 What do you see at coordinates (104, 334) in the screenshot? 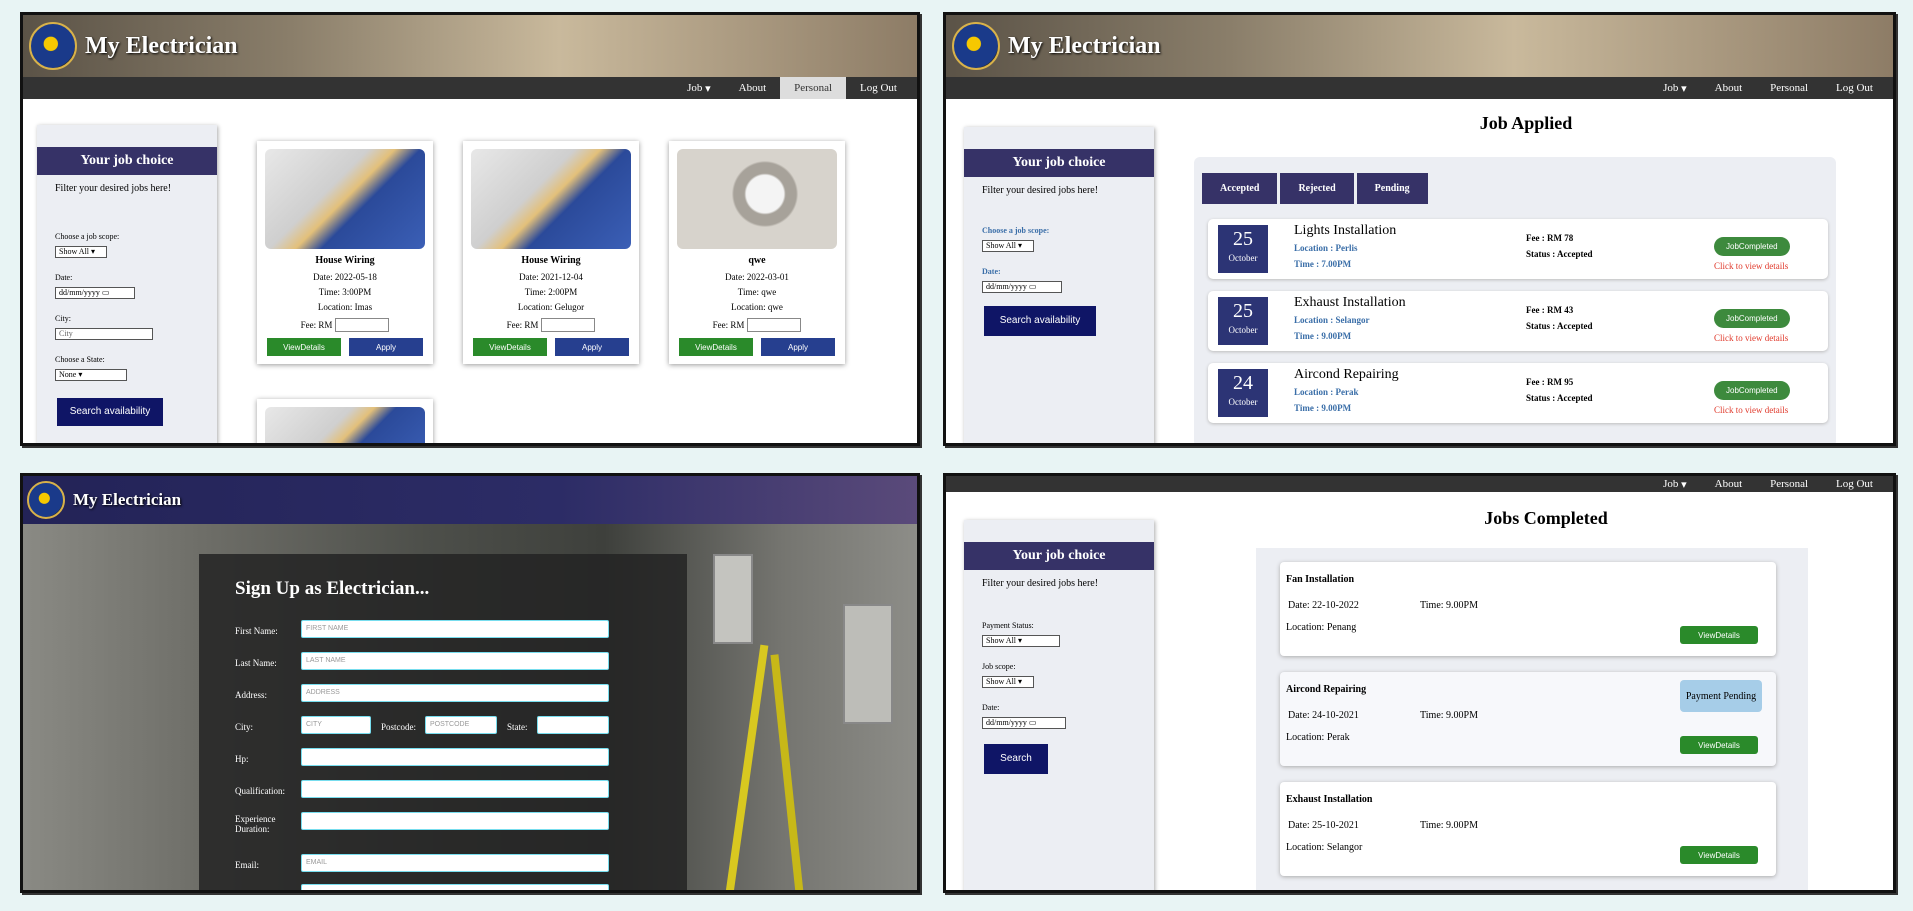
I see `city-input: City` at bounding box center [104, 334].